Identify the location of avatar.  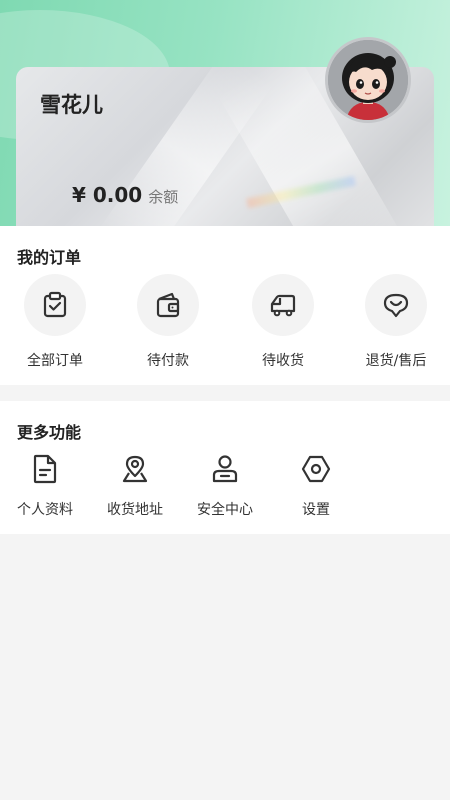
(368, 80).